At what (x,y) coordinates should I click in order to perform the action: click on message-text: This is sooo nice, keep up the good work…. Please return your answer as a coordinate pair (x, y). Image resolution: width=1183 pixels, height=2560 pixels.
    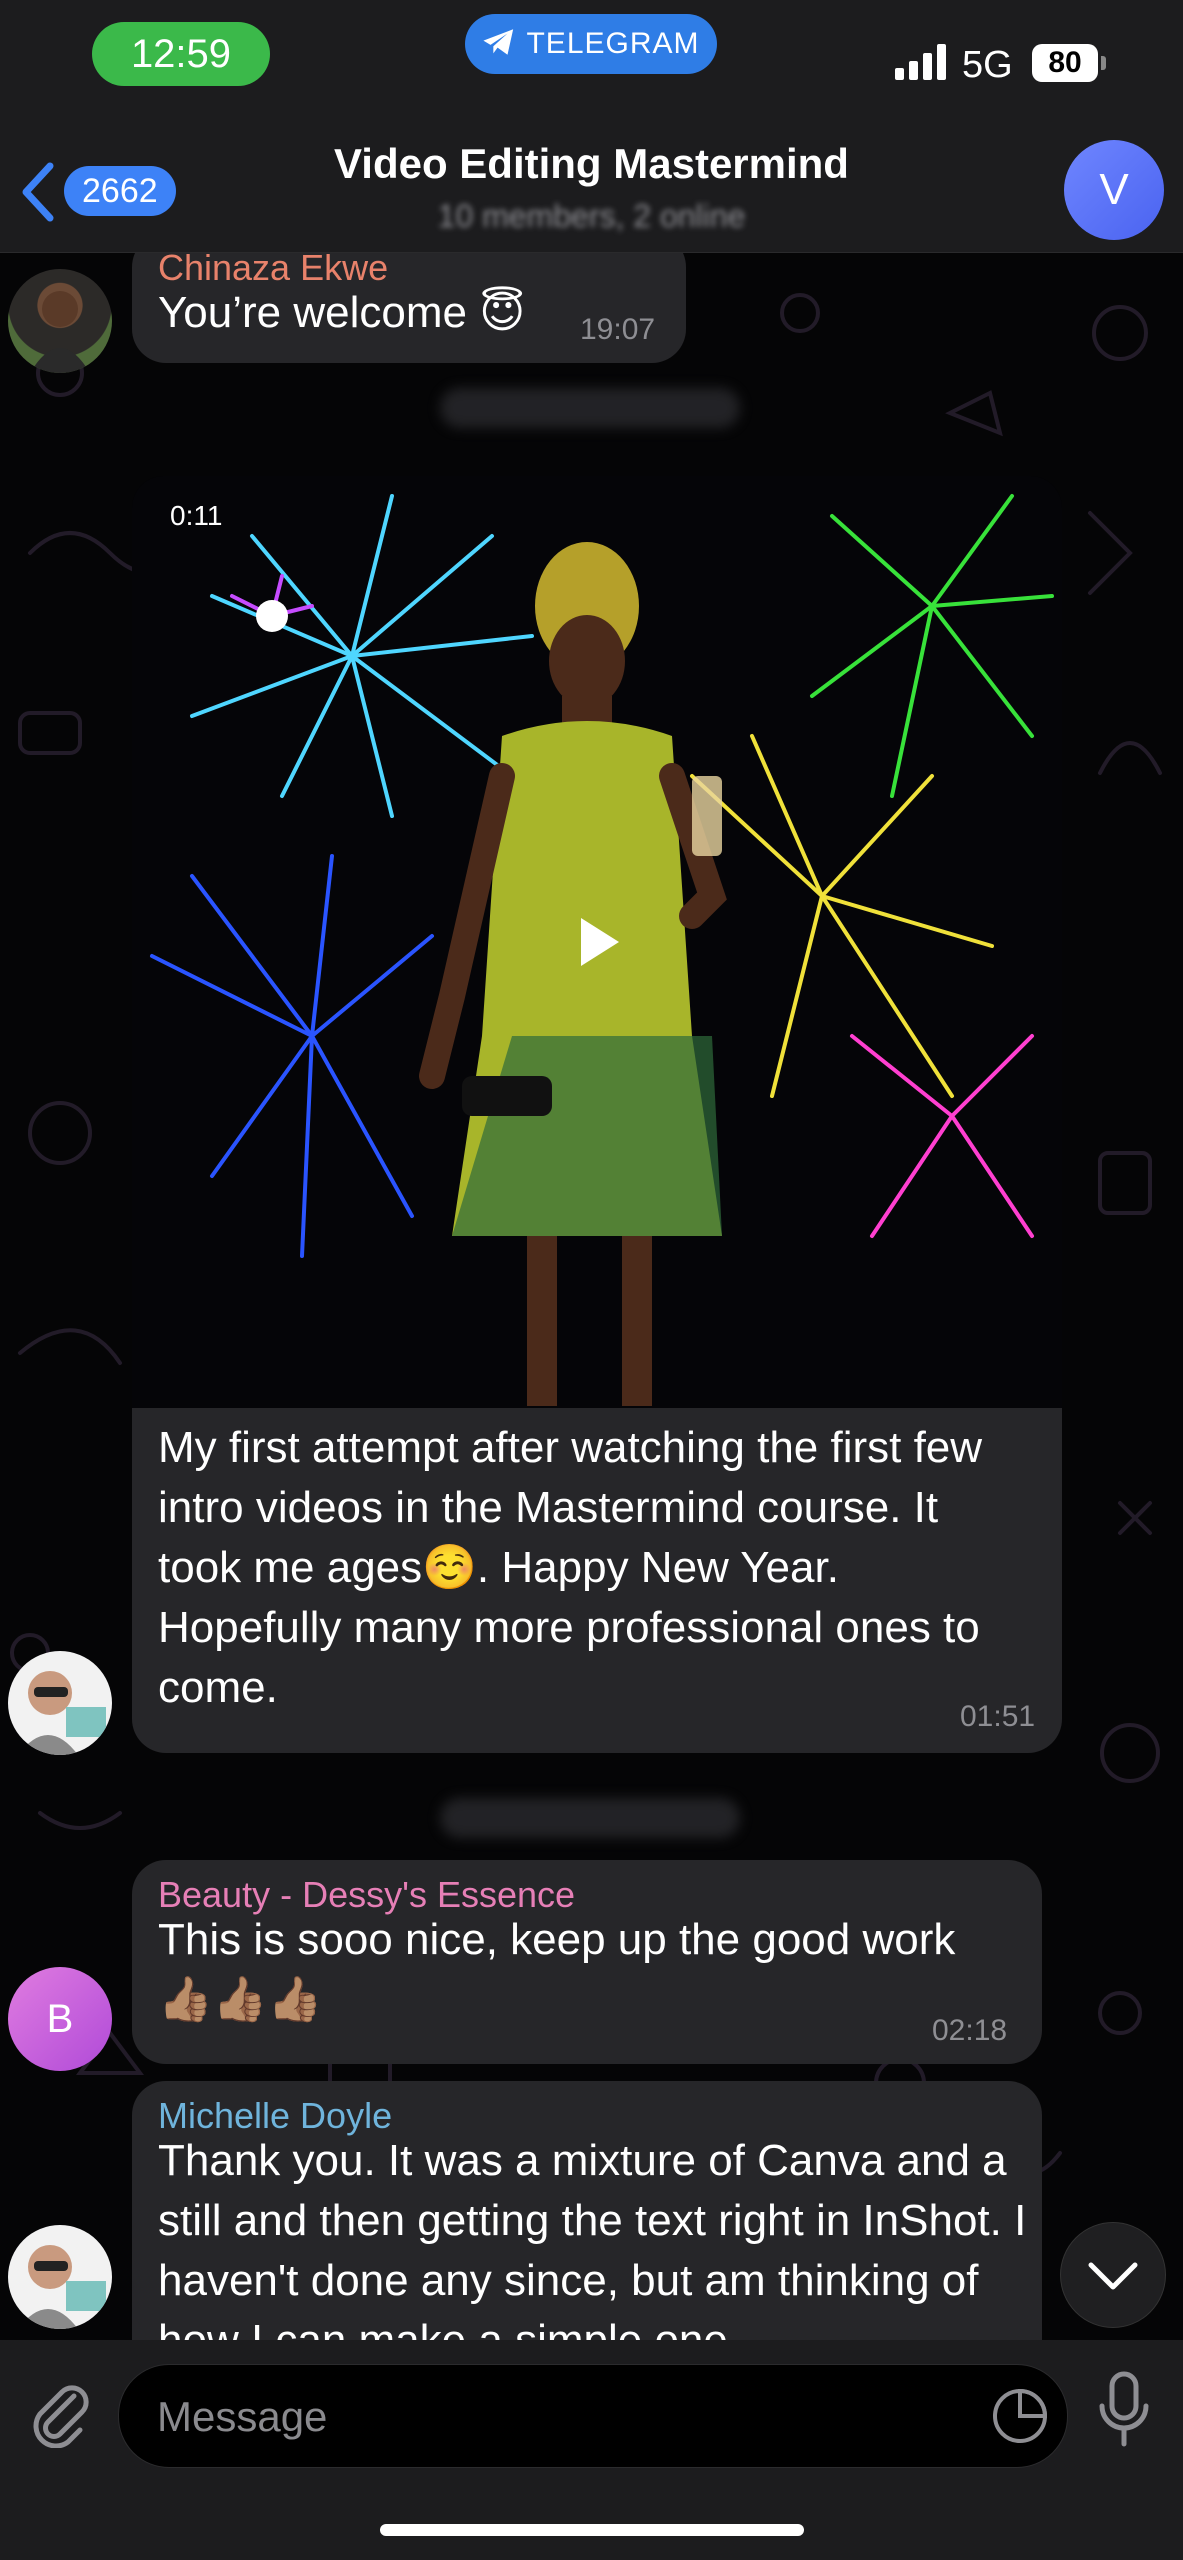
    Looking at the image, I should click on (557, 1969).